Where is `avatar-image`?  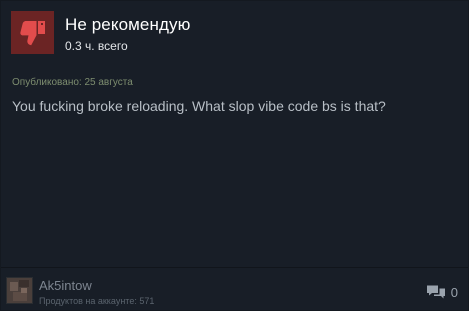
avatar-image is located at coordinates (19, 290).